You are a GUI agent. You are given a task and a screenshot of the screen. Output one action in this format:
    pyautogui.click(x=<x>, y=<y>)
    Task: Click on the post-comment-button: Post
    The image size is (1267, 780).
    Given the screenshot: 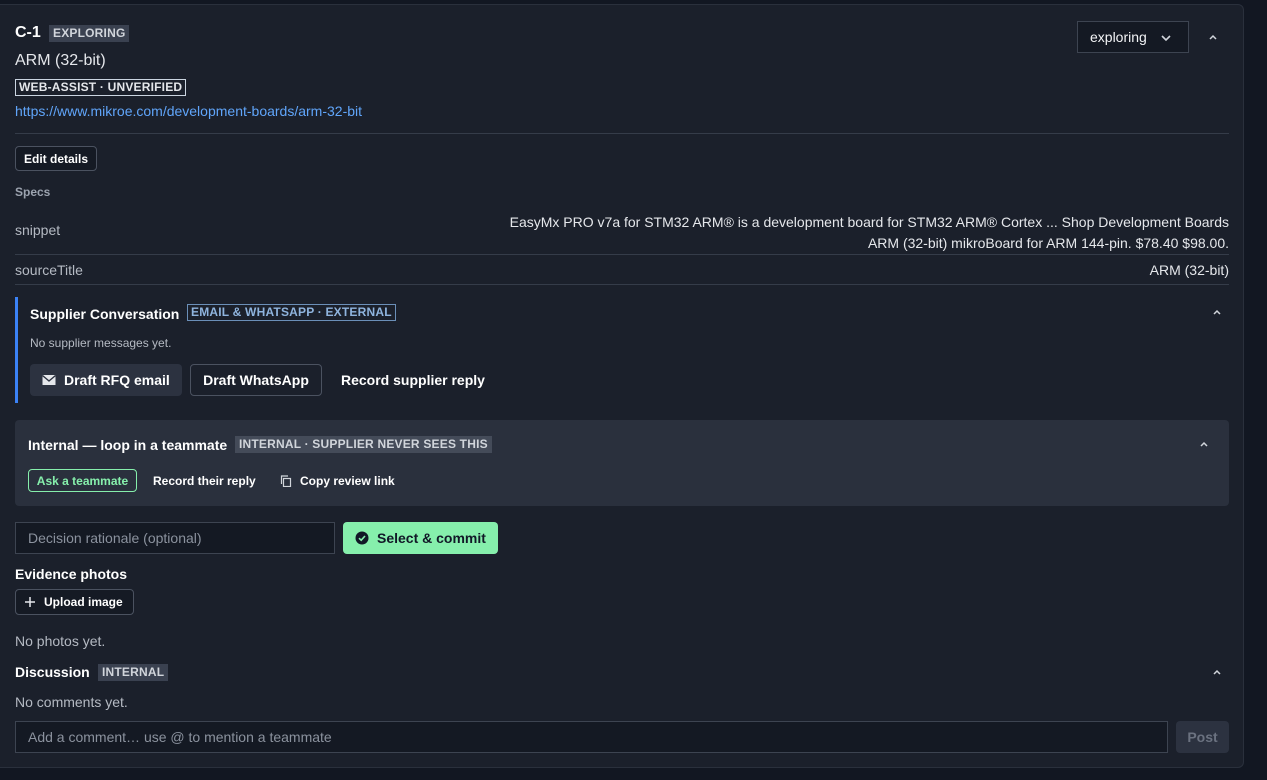 What is the action you would take?
    pyautogui.click(x=1202, y=737)
    